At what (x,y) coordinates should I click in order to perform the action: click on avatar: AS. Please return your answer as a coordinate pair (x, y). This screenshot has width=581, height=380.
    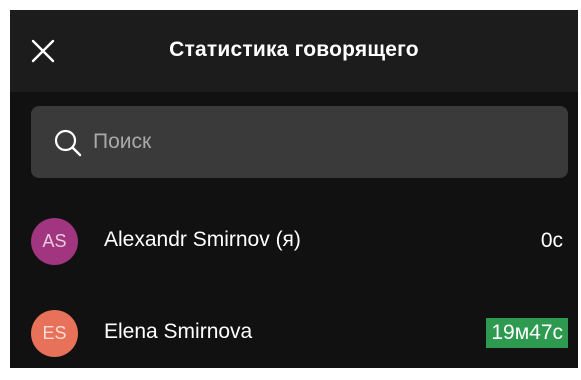
    Looking at the image, I should click on (54, 241).